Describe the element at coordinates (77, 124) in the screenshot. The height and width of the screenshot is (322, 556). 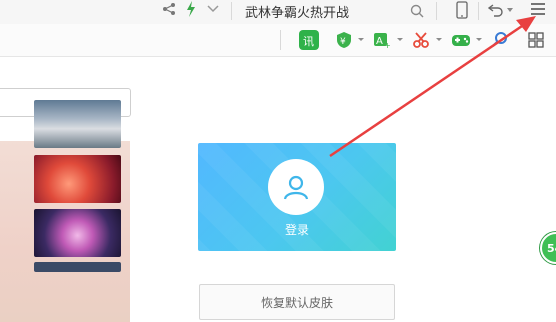
I see `skin-thumbnail-mountain` at that location.